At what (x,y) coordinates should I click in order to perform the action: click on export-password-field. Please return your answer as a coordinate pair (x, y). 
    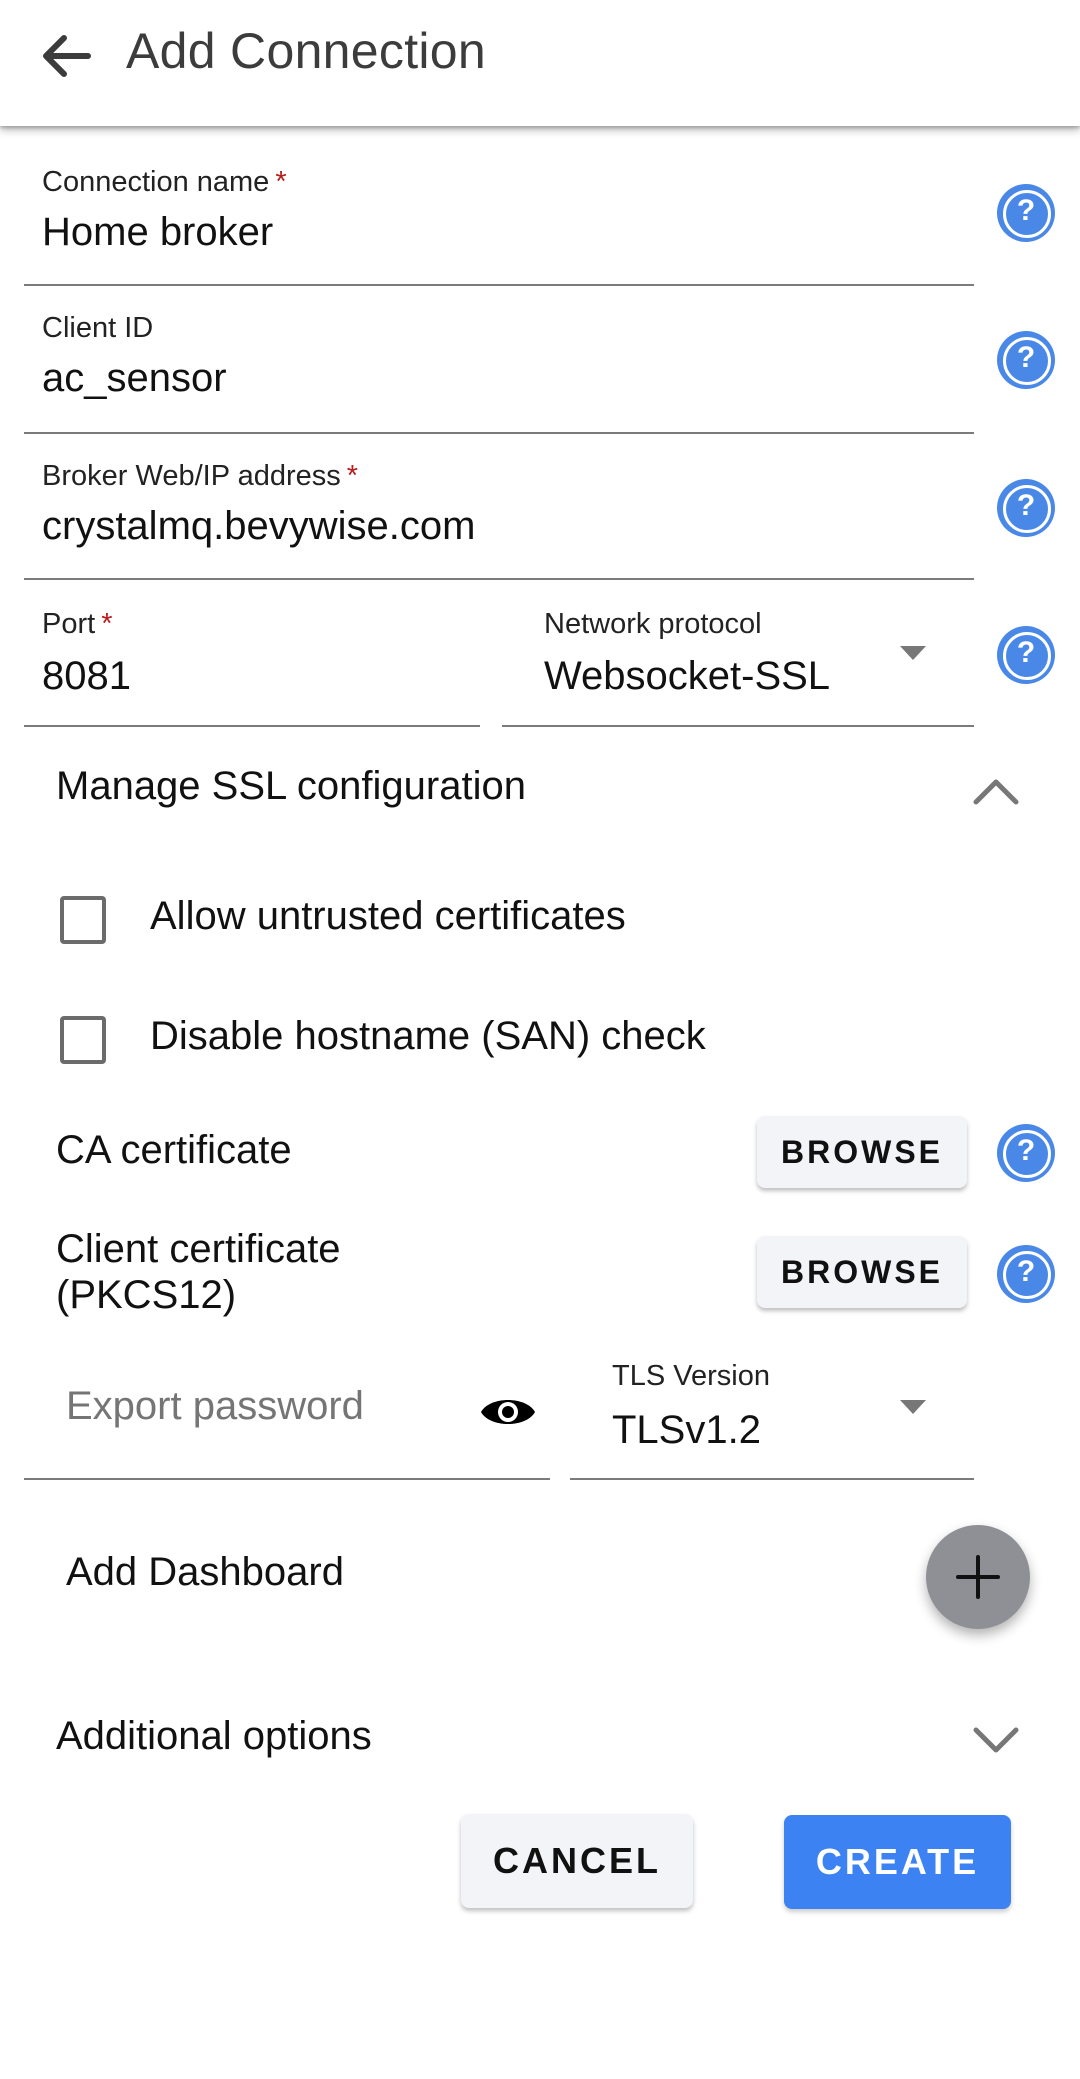
    Looking at the image, I should click on (280, 1407).